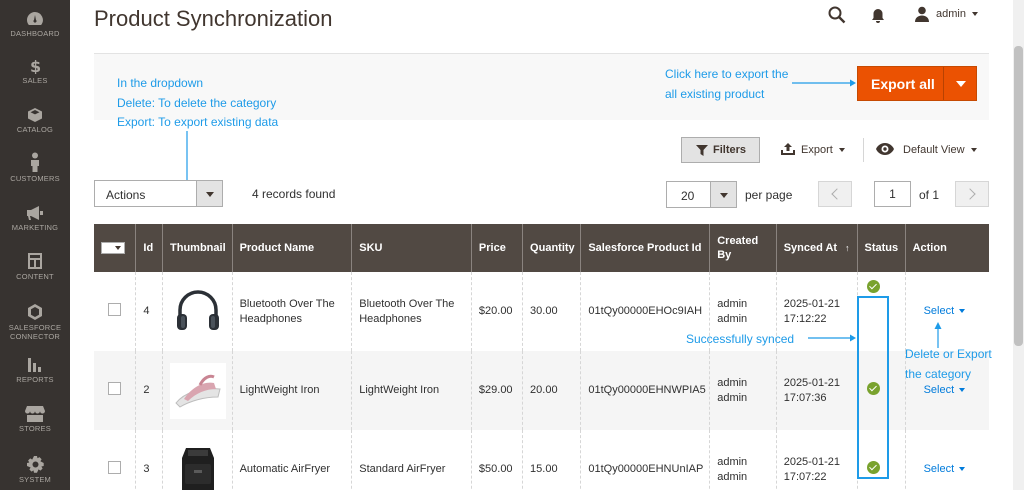 This screenshot has width=1024, height=490. I want to click on select-all-checkbox, so click(113, 248).